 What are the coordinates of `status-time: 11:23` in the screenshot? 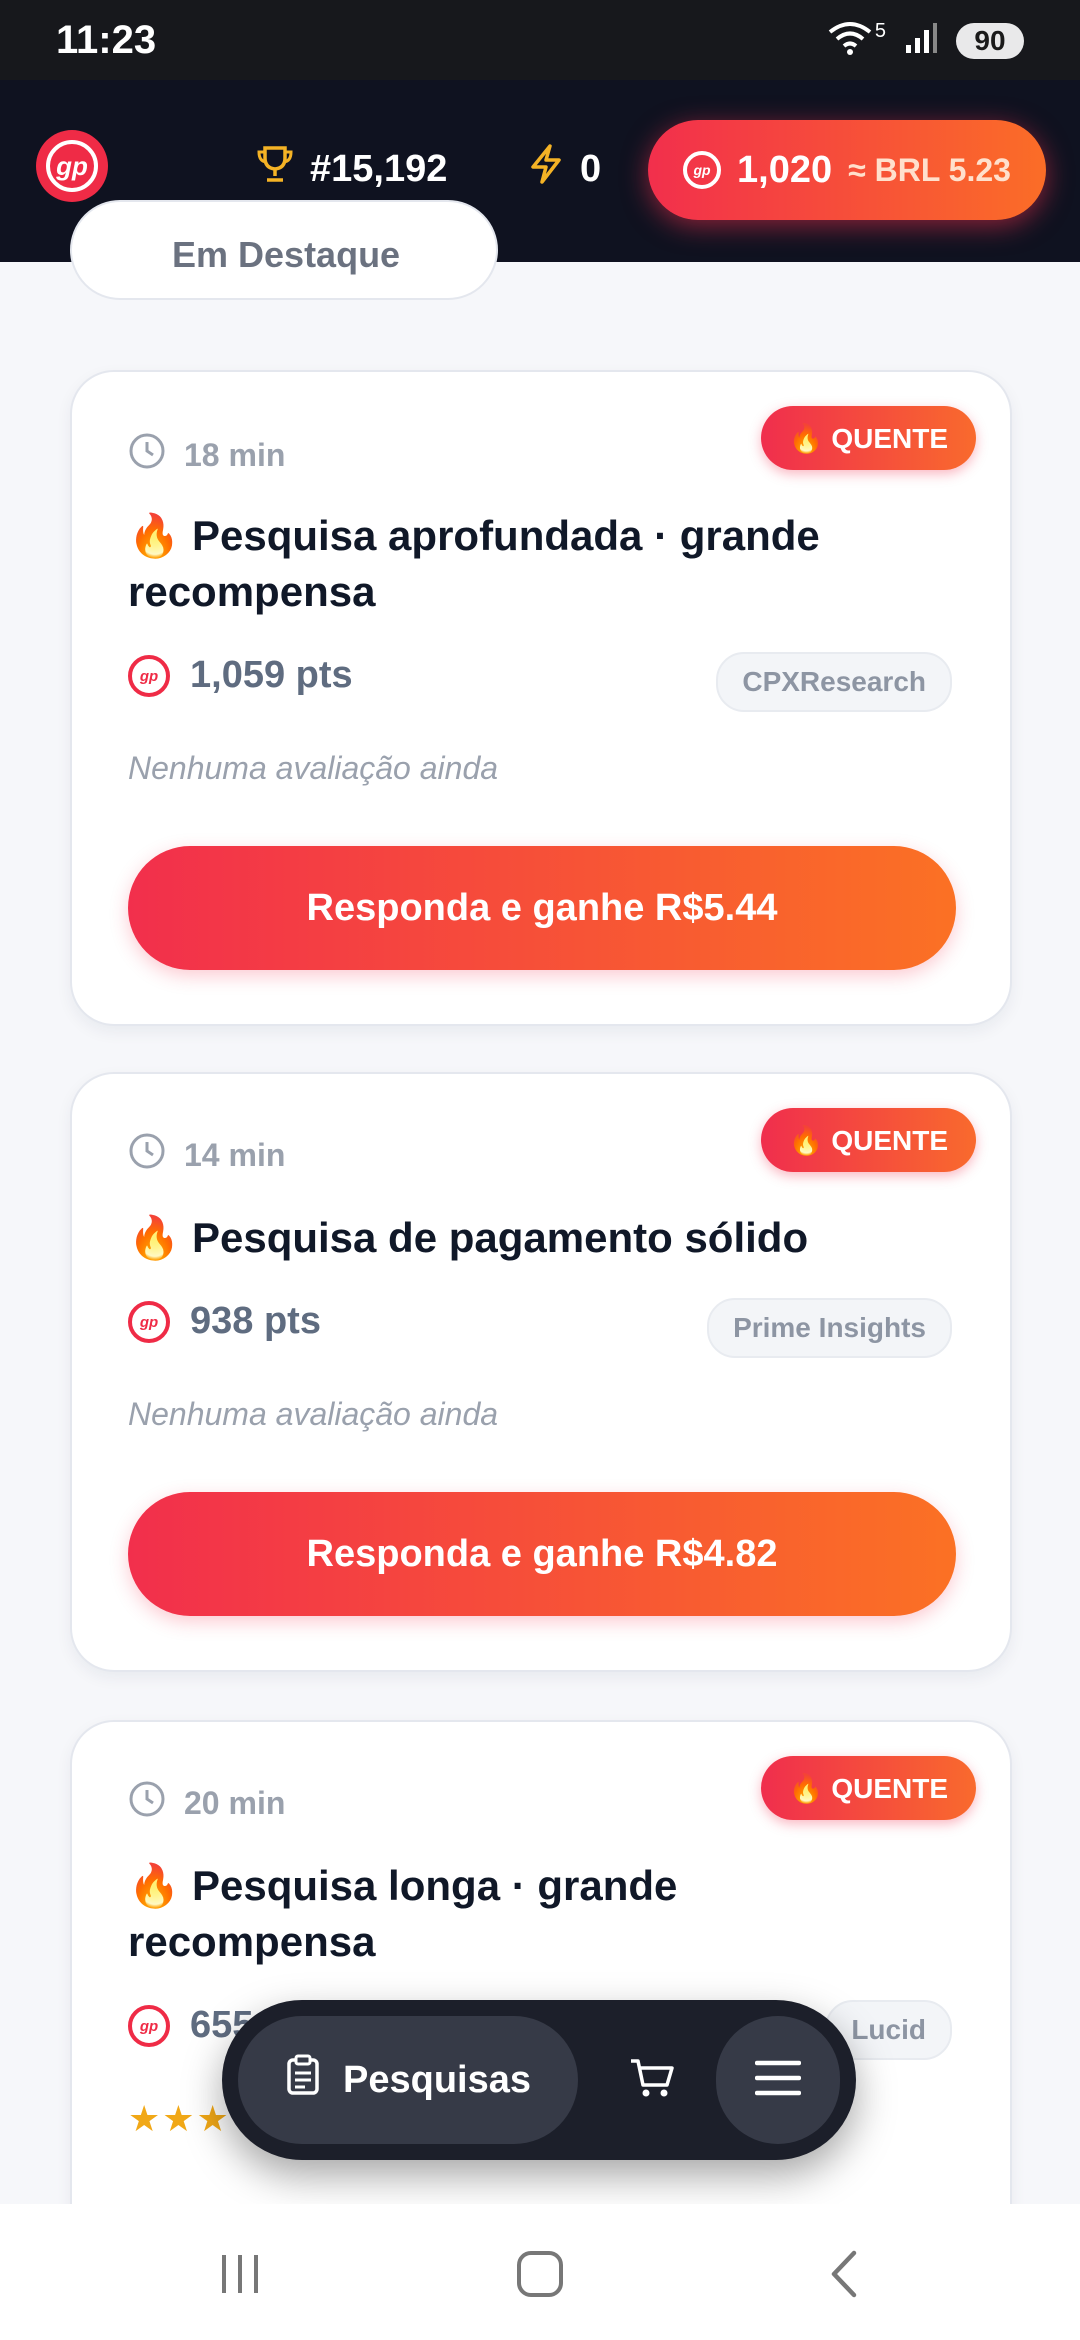 It's located at (106, 40).